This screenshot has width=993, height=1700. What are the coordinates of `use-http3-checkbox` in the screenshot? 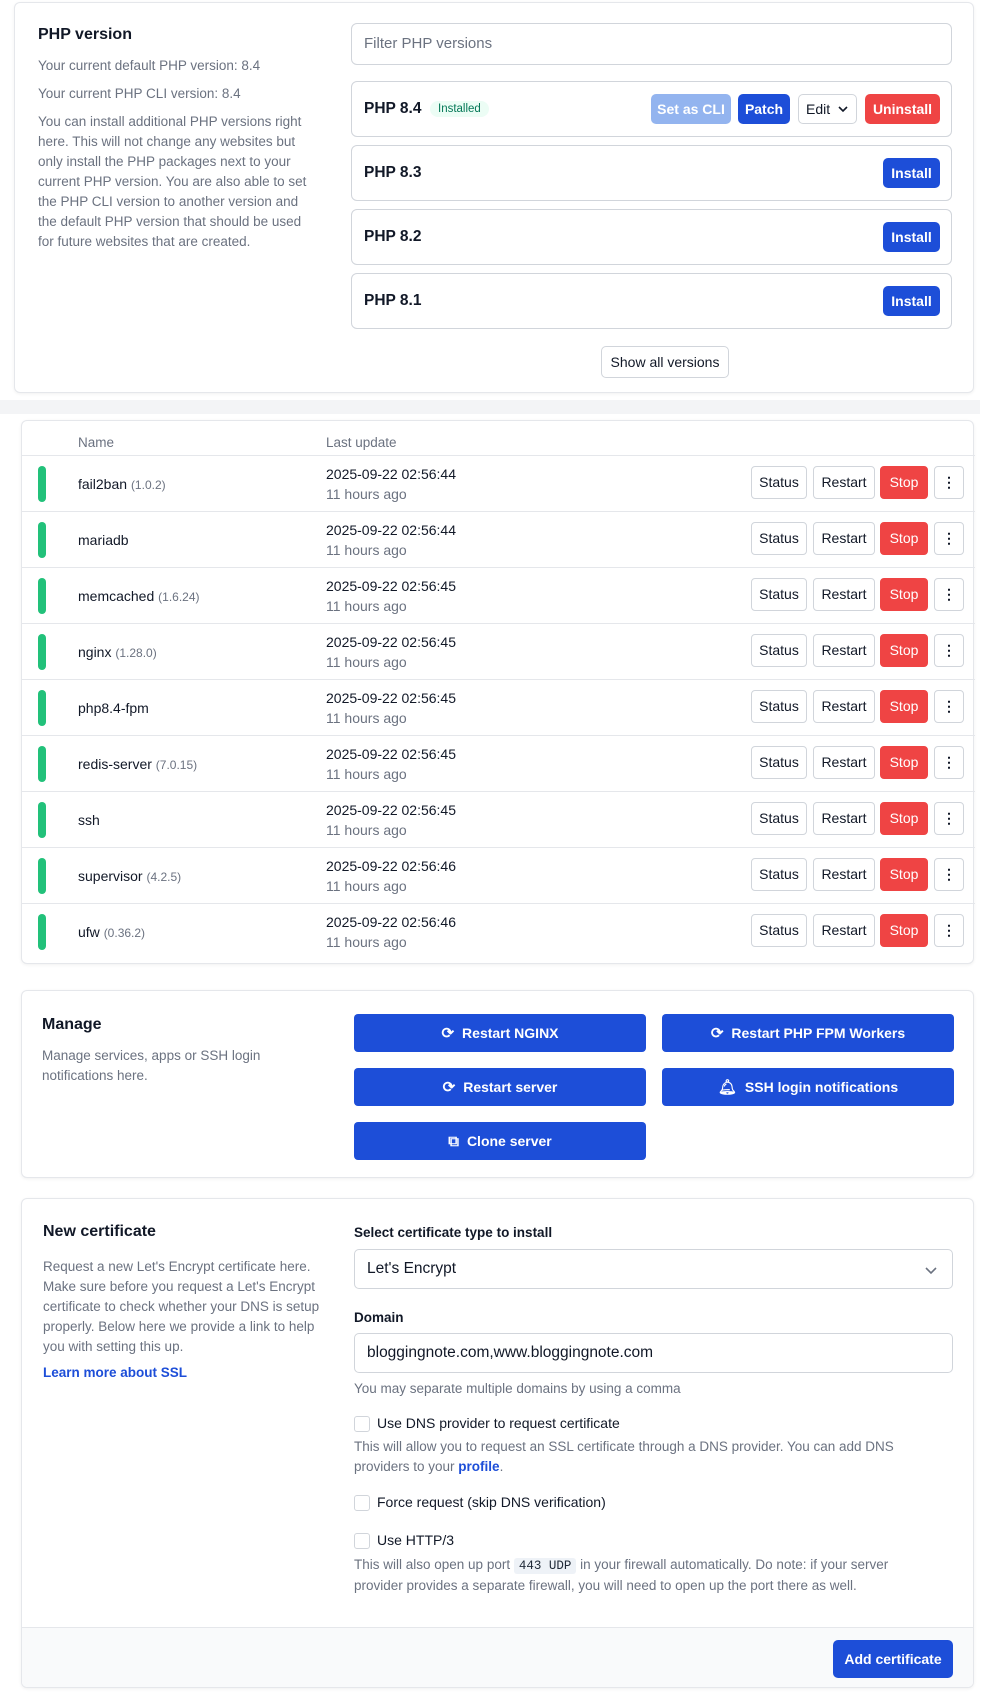 It's located at (362, 1541).